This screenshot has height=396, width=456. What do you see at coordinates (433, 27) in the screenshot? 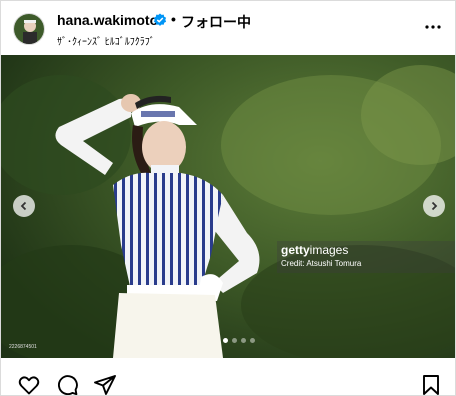
I see `more-options-icon` at bounding box center [433, 27].